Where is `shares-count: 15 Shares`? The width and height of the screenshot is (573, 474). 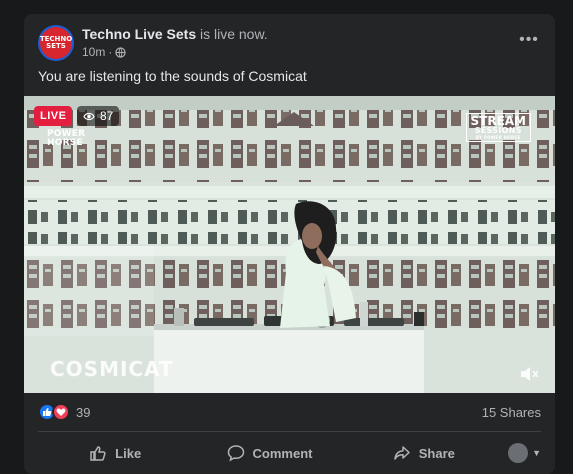
shares-count: 15 Shares is located at coordinates (511, 412).